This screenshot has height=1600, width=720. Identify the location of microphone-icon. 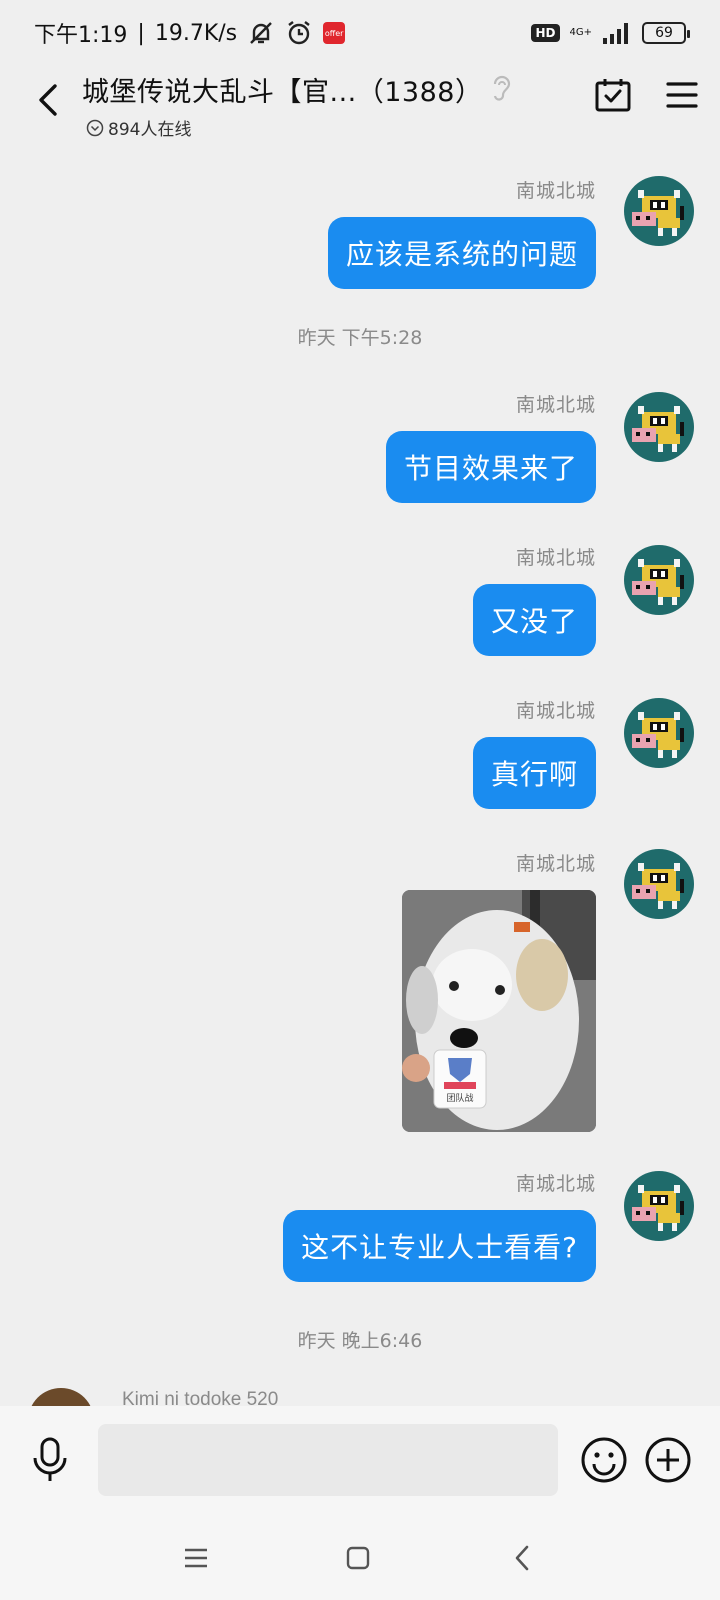
(50, 1462).